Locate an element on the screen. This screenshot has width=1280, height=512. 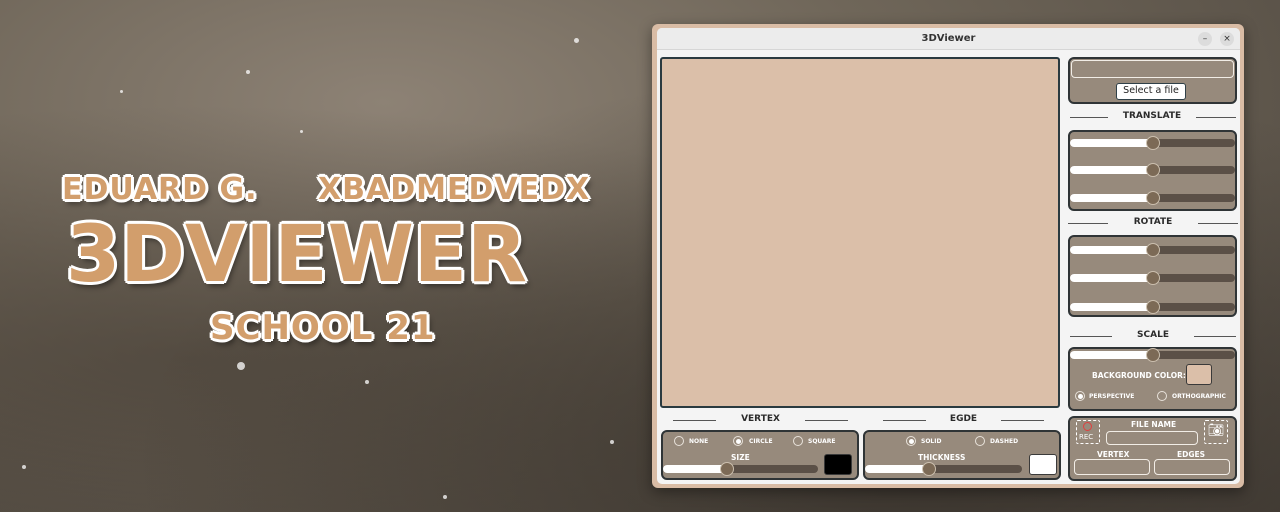
scale-header: SCALE is located at coordinates (1153, 335).